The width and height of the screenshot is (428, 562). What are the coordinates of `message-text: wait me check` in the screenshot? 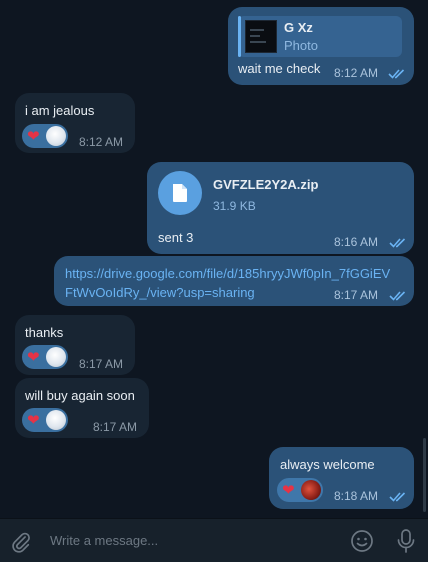 It's located at (279, 68).